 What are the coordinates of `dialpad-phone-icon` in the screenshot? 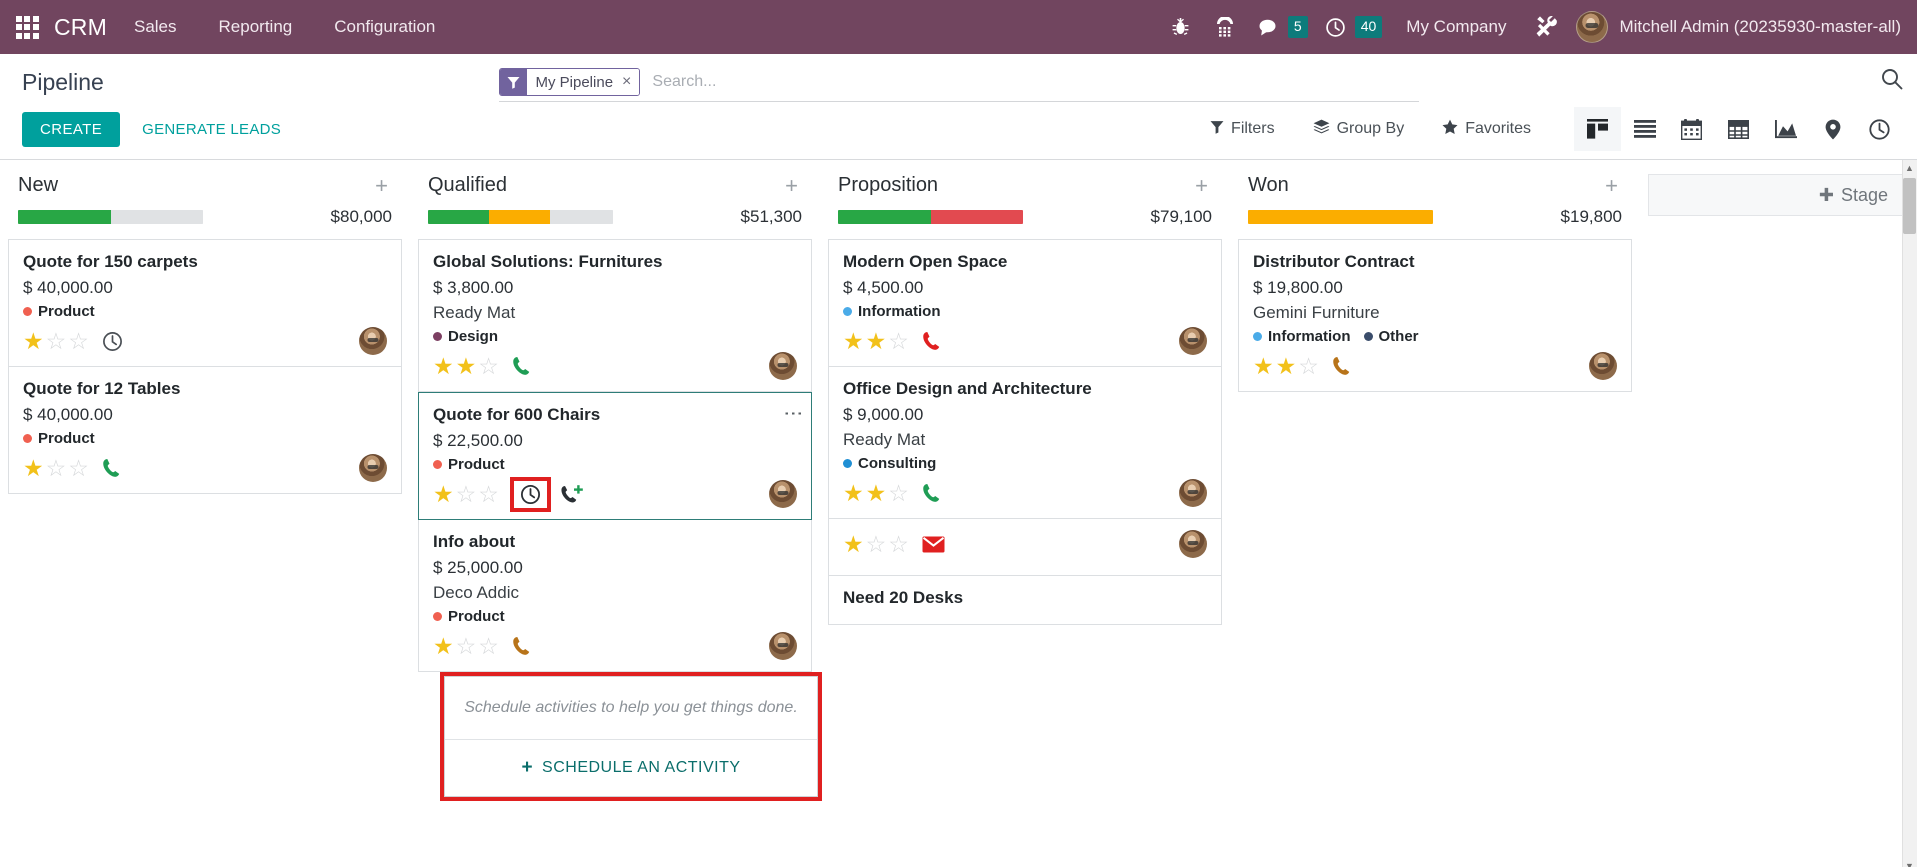 It's located at (1225, 27).